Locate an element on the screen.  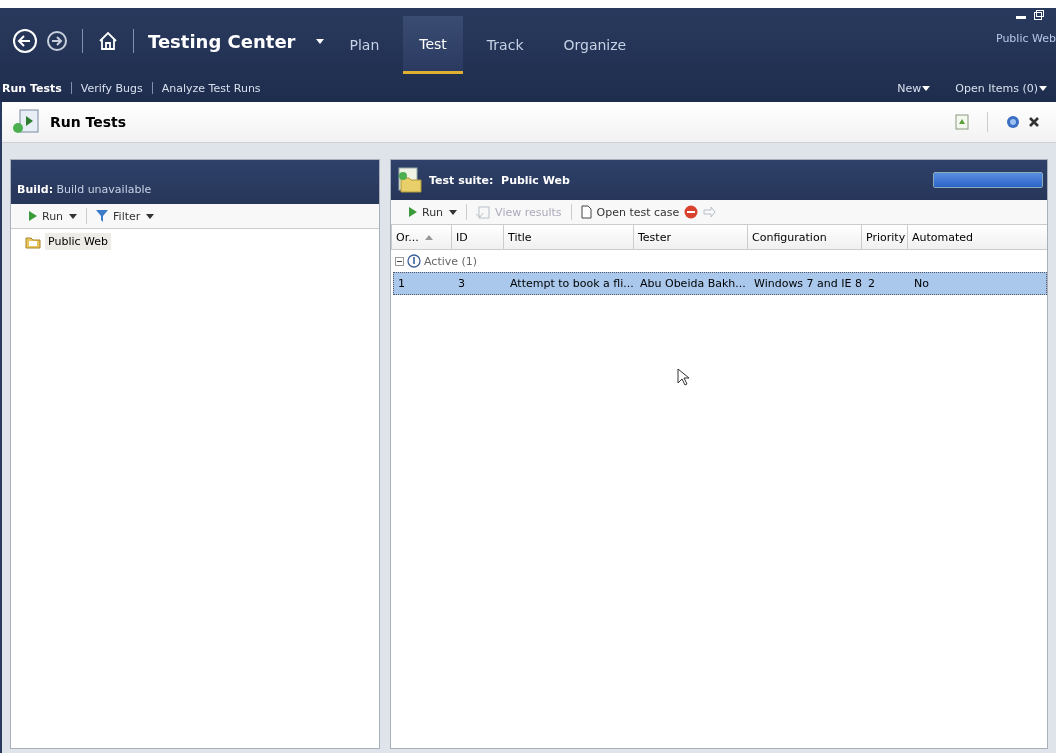
table-row: 1 3 Attempt to book a fli... Abu Obeida Bakh... Windows 7 and IE 8 2 No is located at coordinates (720, 283).